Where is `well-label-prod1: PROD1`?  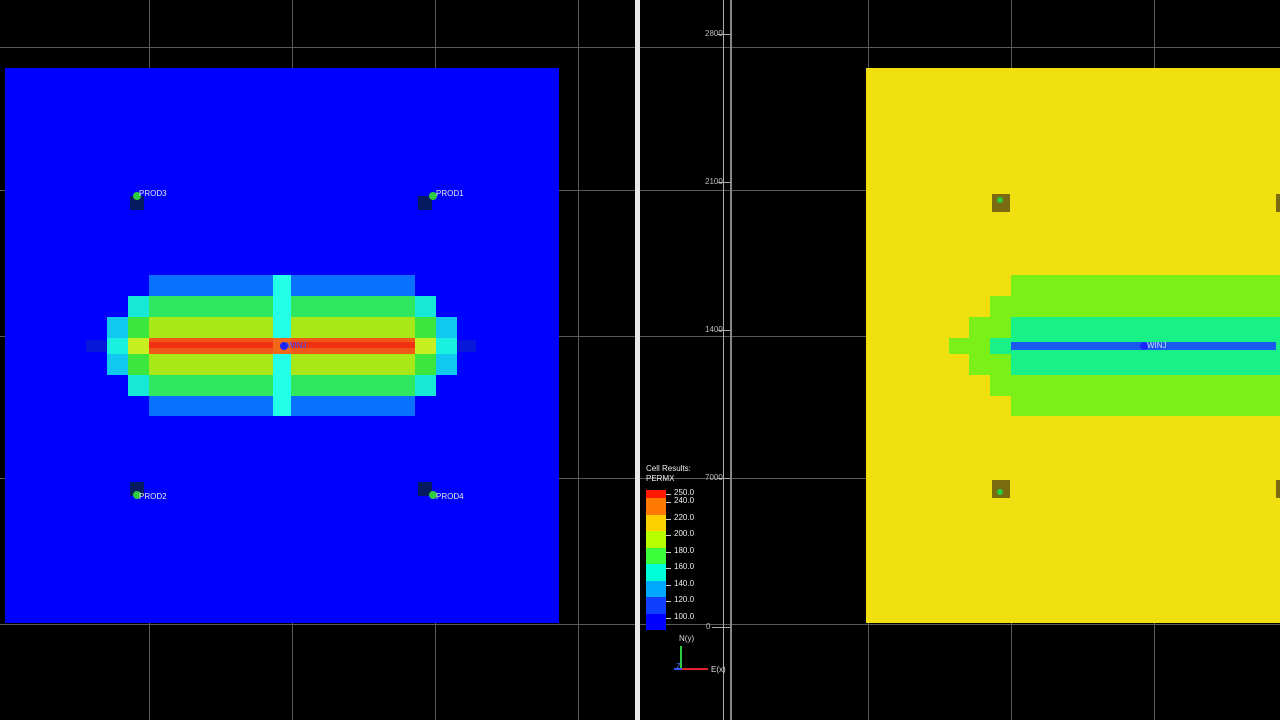
well-label-prod1: PROD1 is located at coordinates (450, 193).